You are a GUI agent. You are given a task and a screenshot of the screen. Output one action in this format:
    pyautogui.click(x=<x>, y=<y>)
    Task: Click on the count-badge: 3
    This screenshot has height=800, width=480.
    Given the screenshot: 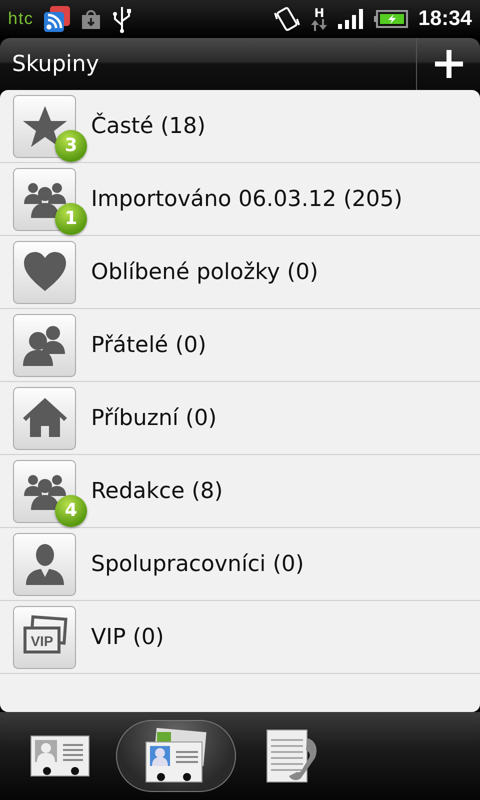 What is the action you would take?
    pyautogui.click(x=71, y=146)
    